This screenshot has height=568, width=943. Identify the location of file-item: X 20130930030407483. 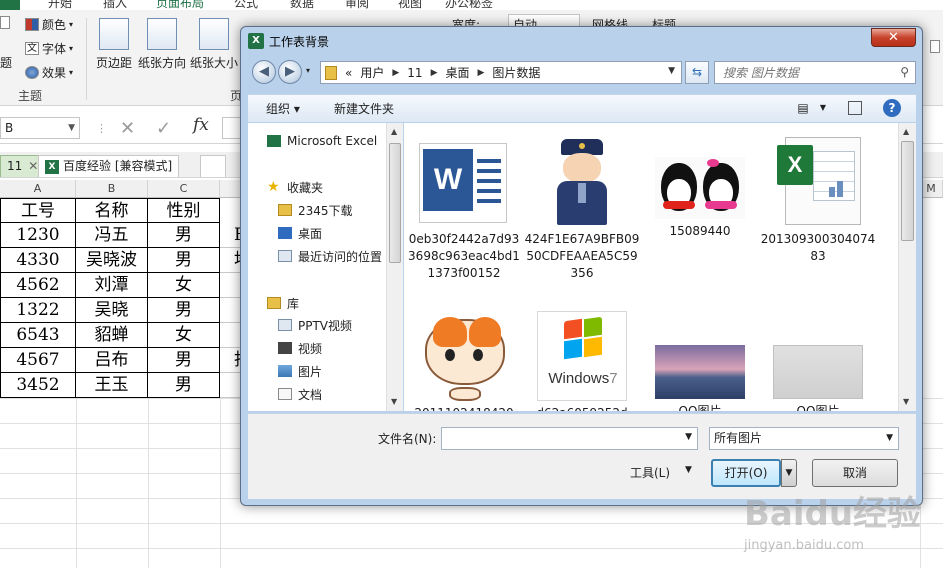
(818, 201).